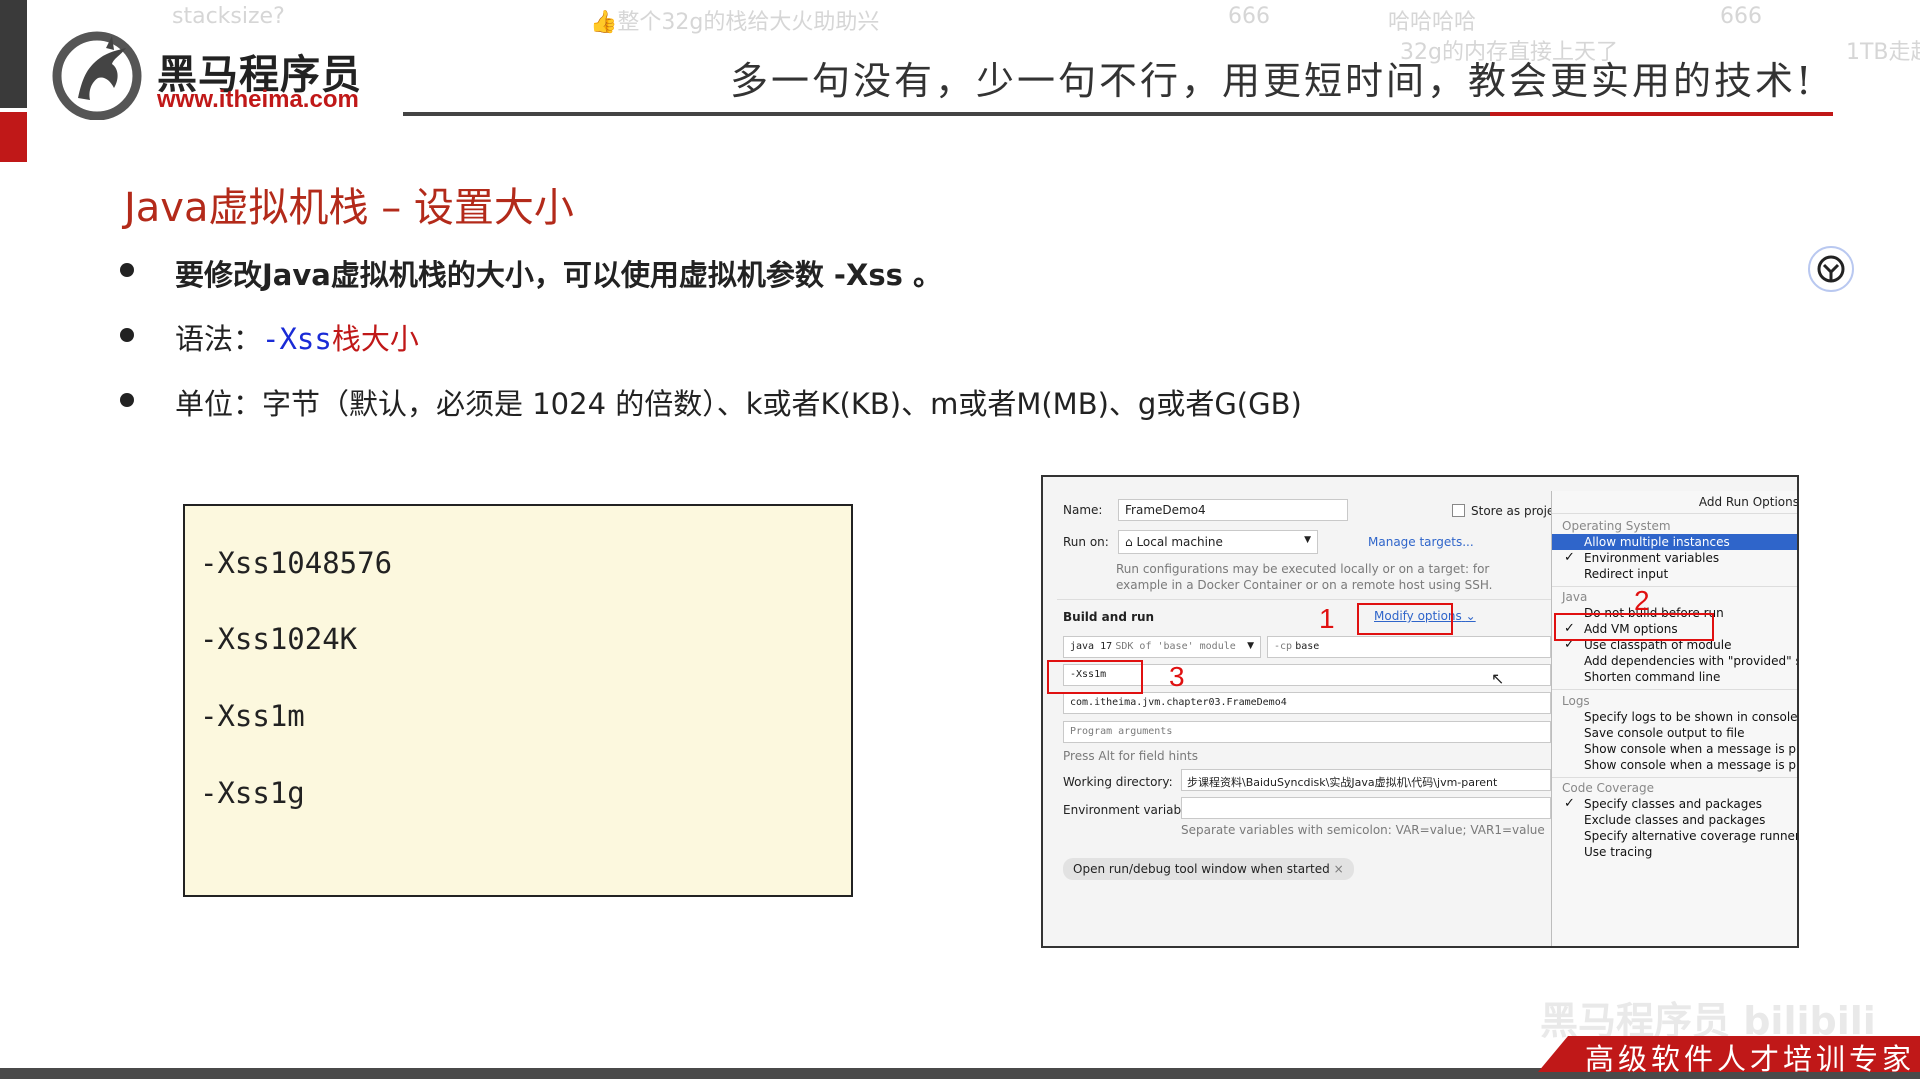  Describe the element at coordinates (1304, 599) in the screenshot. I see `divider` at that location.